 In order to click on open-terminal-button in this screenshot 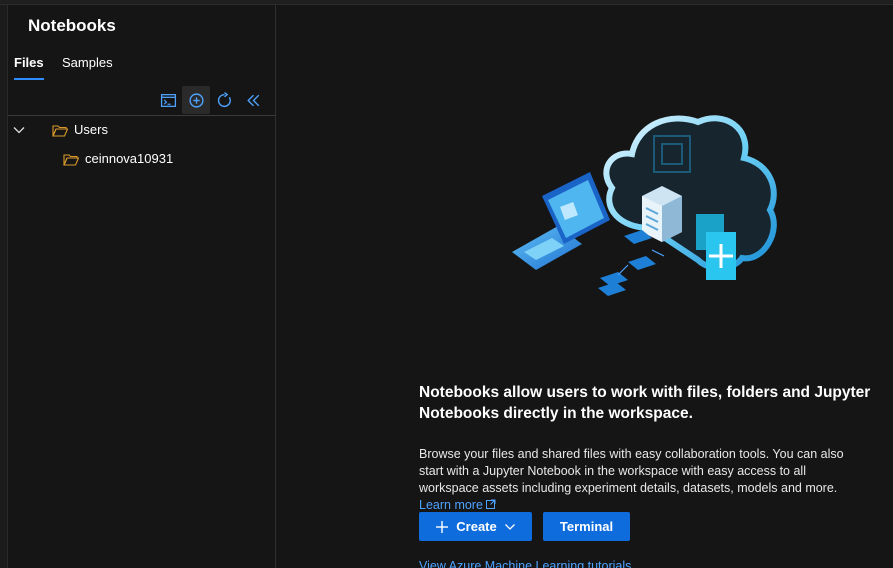, I will do `click(168, 100)`.